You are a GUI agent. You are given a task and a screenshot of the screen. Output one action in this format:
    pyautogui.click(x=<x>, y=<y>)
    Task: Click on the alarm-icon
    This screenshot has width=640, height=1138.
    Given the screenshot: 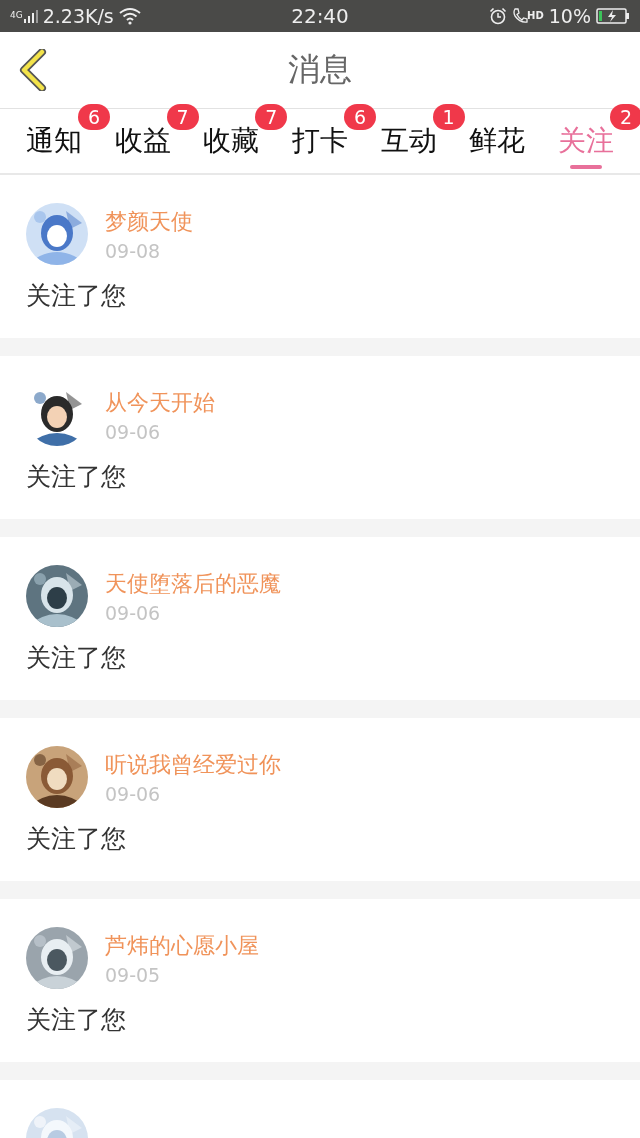 What is the action you would take?
    pyautogui.click(x=498, y=16)
    